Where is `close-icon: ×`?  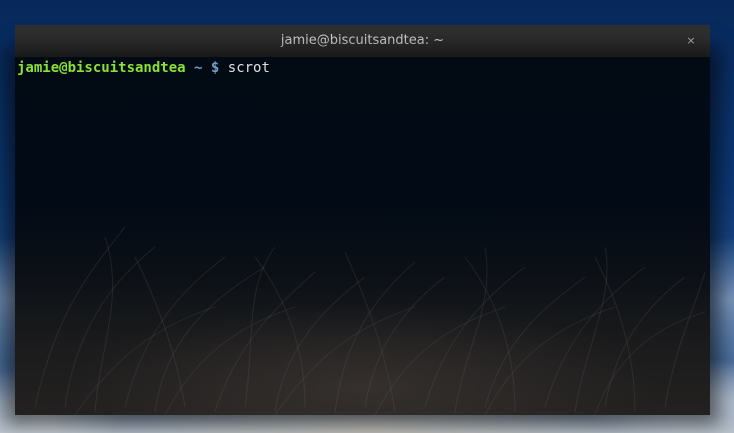
close-icon: × is located at coordinates (691, 41).